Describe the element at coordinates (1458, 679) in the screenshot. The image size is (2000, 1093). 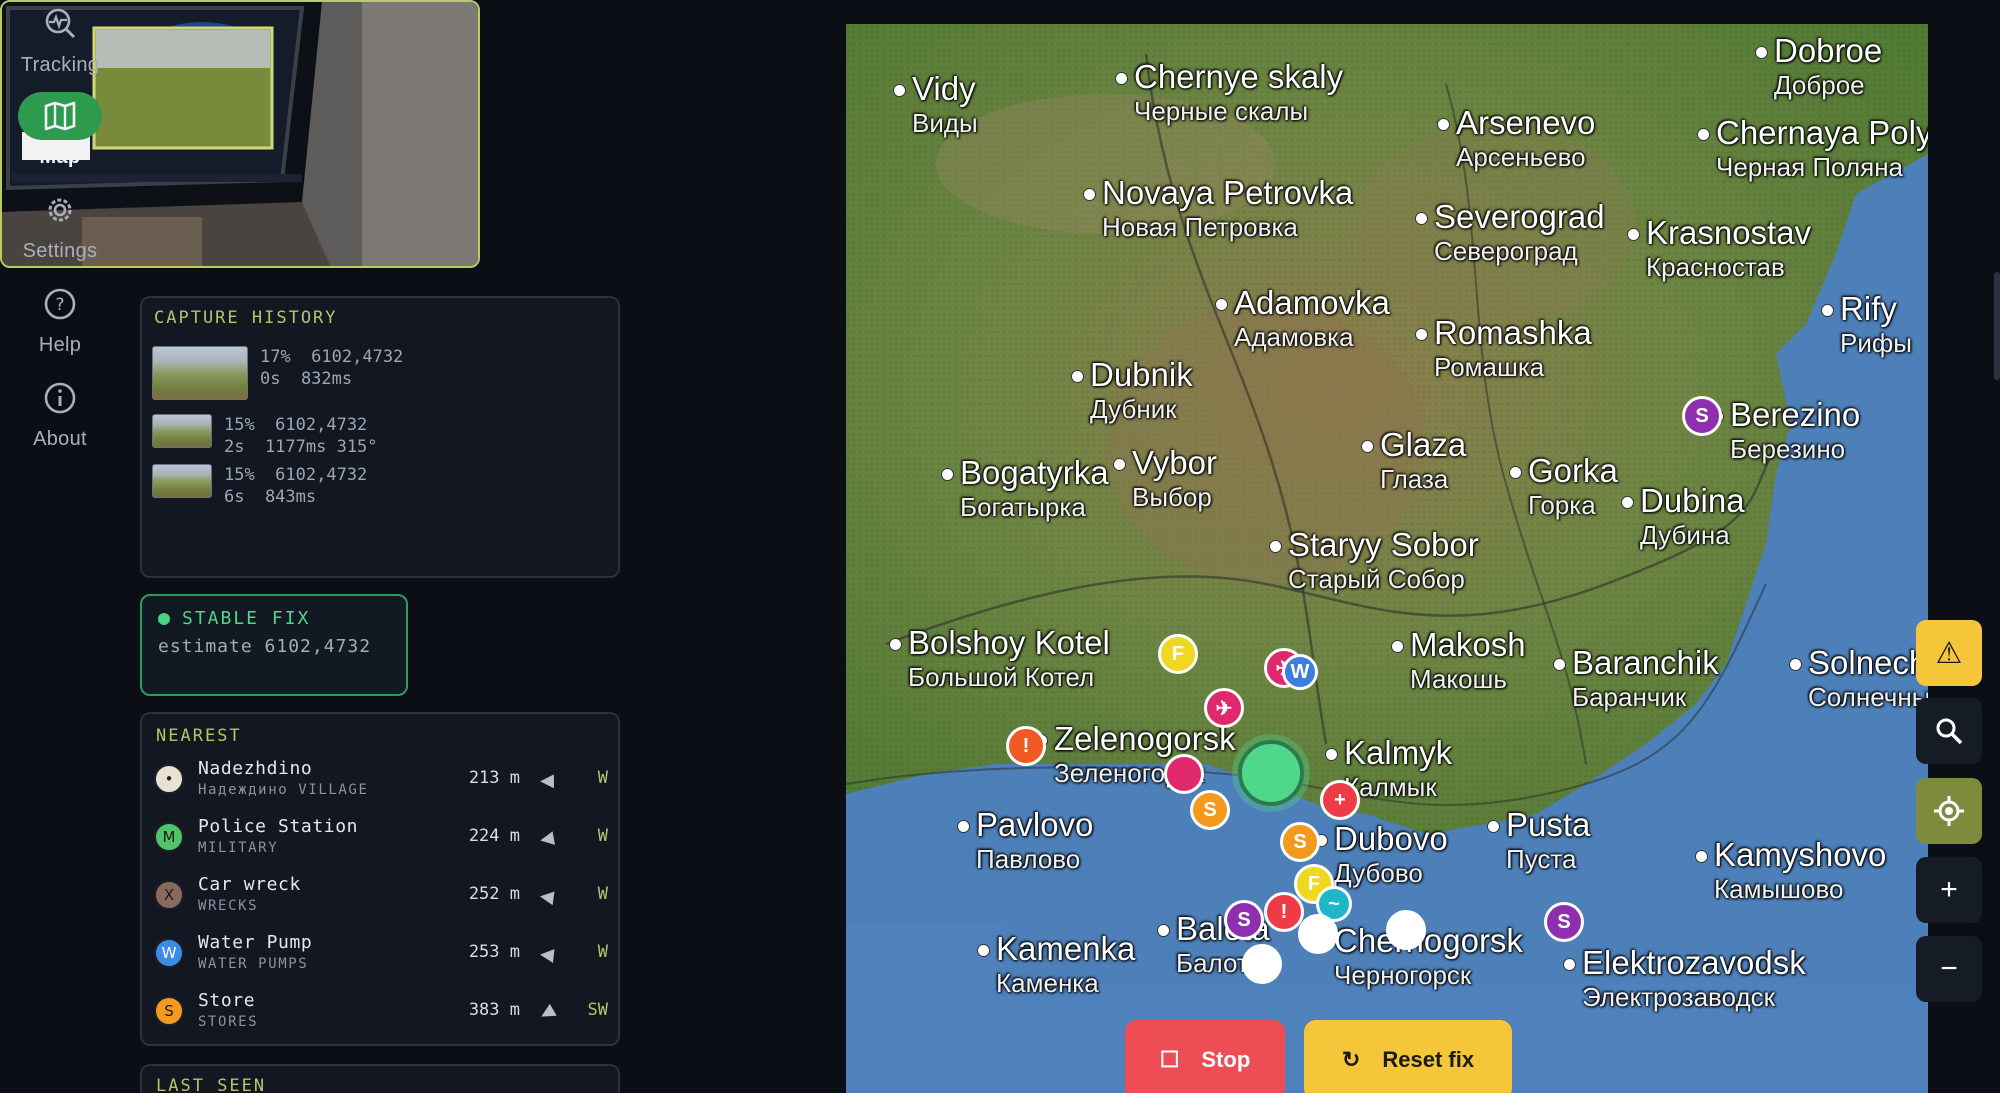
I see `place-name-ru: Макошь` at that location.